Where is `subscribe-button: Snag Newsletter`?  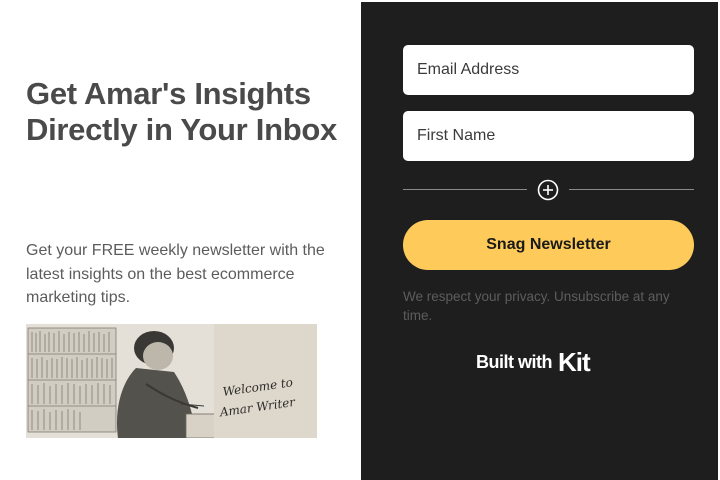 subscribe-button: Snag Newsletter is located at coordinates (548, 245).